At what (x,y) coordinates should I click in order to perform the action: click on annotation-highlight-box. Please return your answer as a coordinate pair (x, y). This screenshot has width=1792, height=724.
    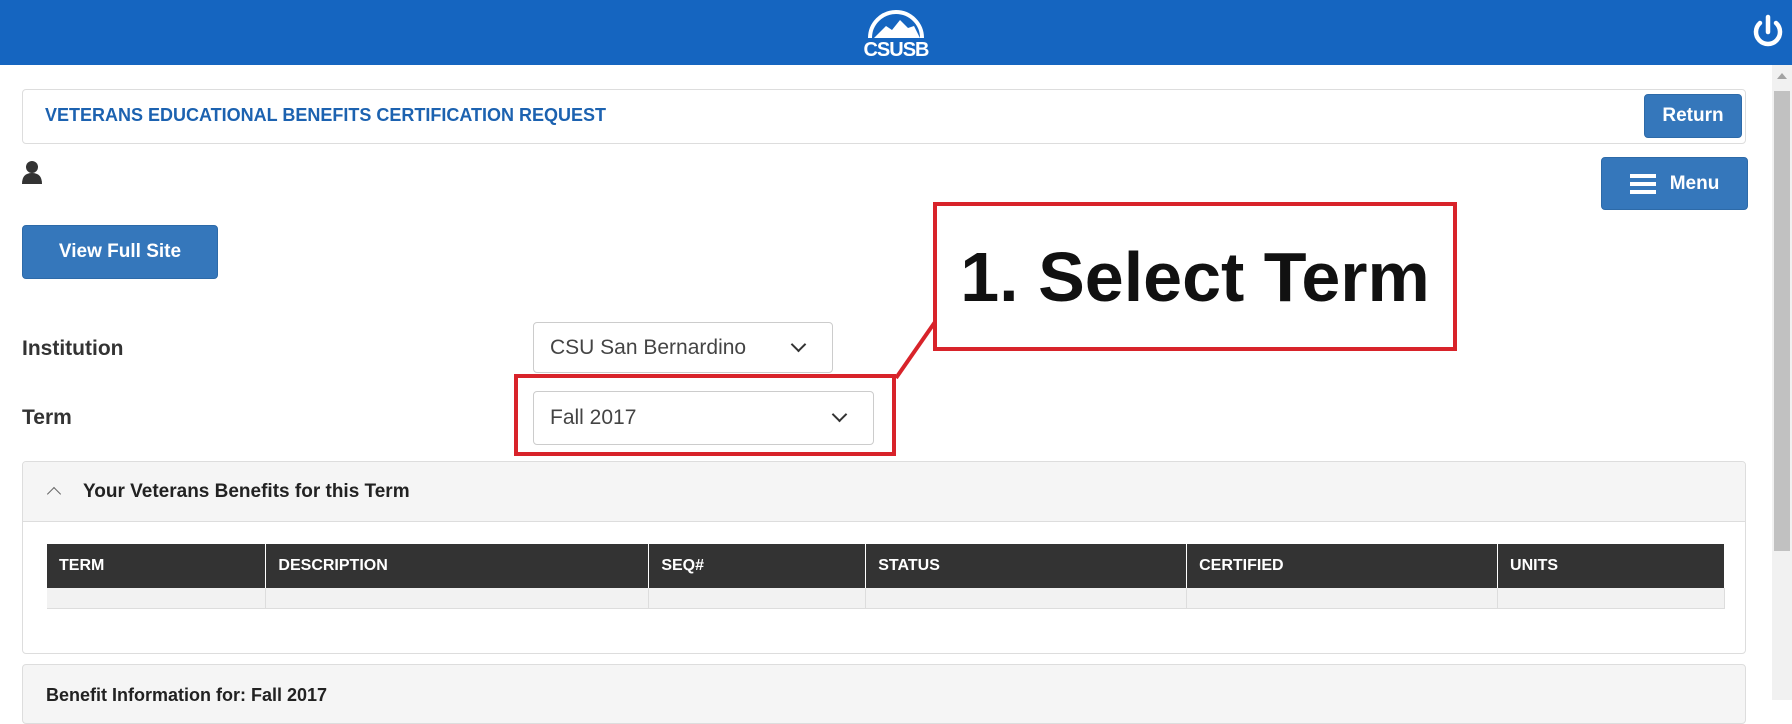
    Looking at the image, I should click on (705, 415).